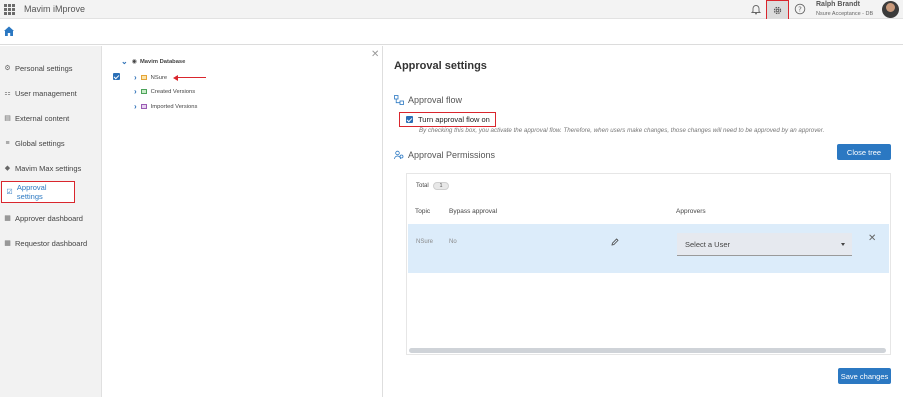  I want to click on max-icon: ◆, so click(7, 168).